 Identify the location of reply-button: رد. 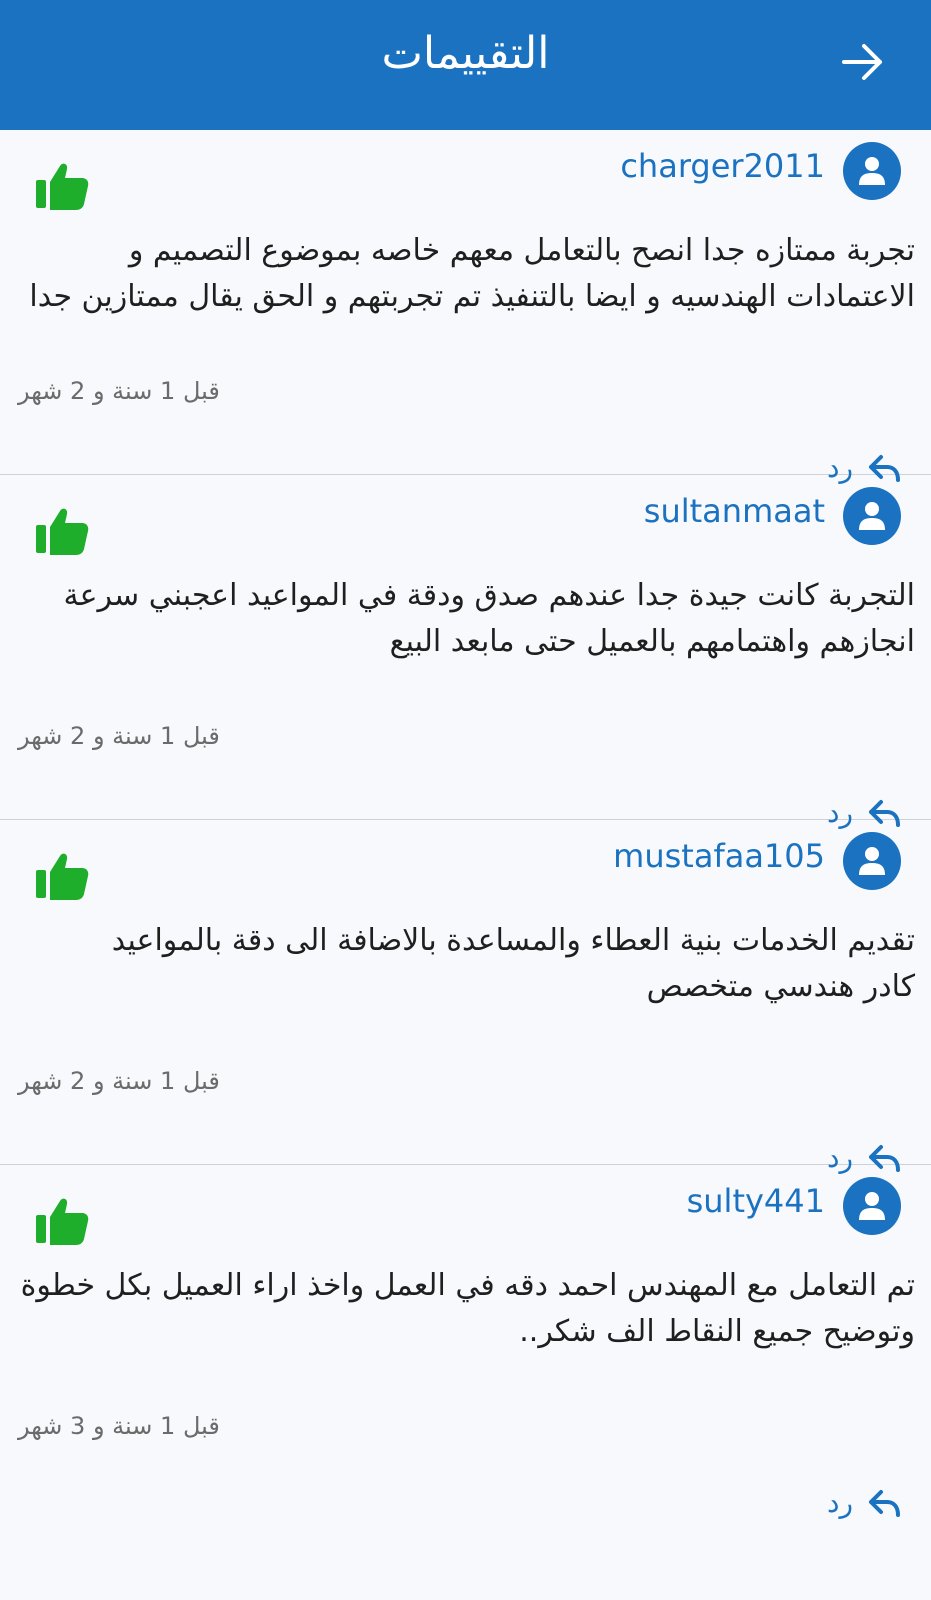
(864, 1503).